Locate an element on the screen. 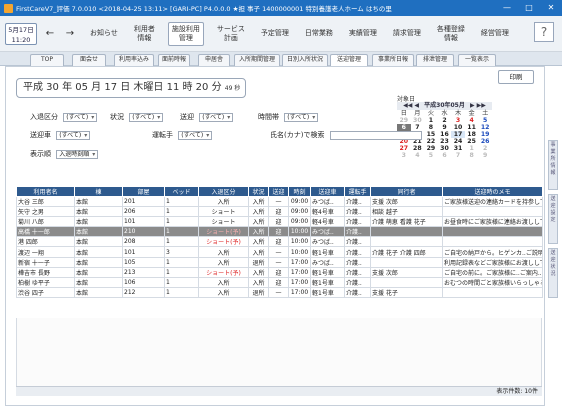 The height and width of the screenshot is (411, 562). minimize-button: — is located at coordinates (507, 8).